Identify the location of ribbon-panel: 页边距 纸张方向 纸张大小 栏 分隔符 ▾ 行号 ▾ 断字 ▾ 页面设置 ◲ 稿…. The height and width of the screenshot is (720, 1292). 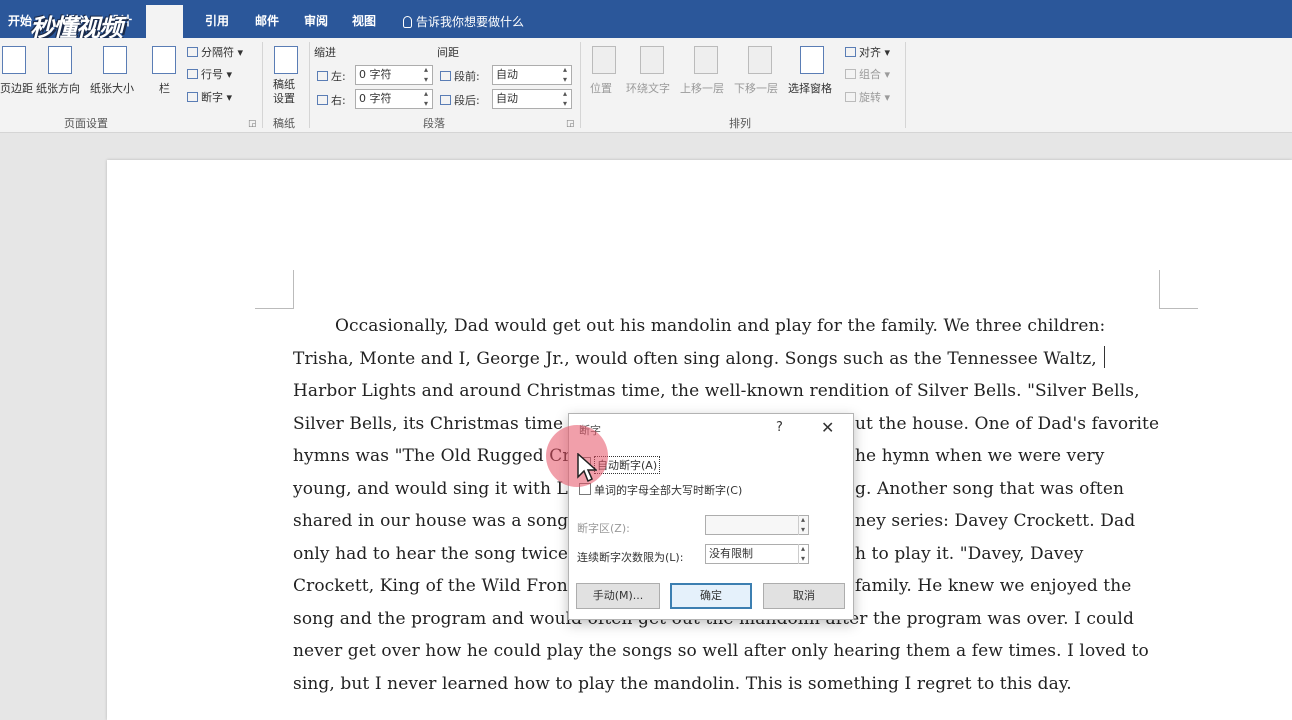
(646, 85).